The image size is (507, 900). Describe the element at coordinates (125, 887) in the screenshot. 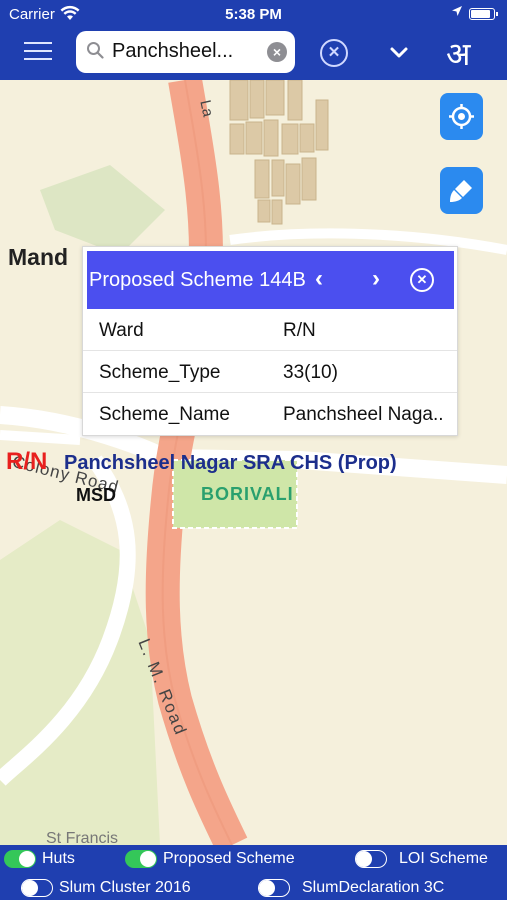

I see `toggle-label: Slum Cluster 2016` at that location.